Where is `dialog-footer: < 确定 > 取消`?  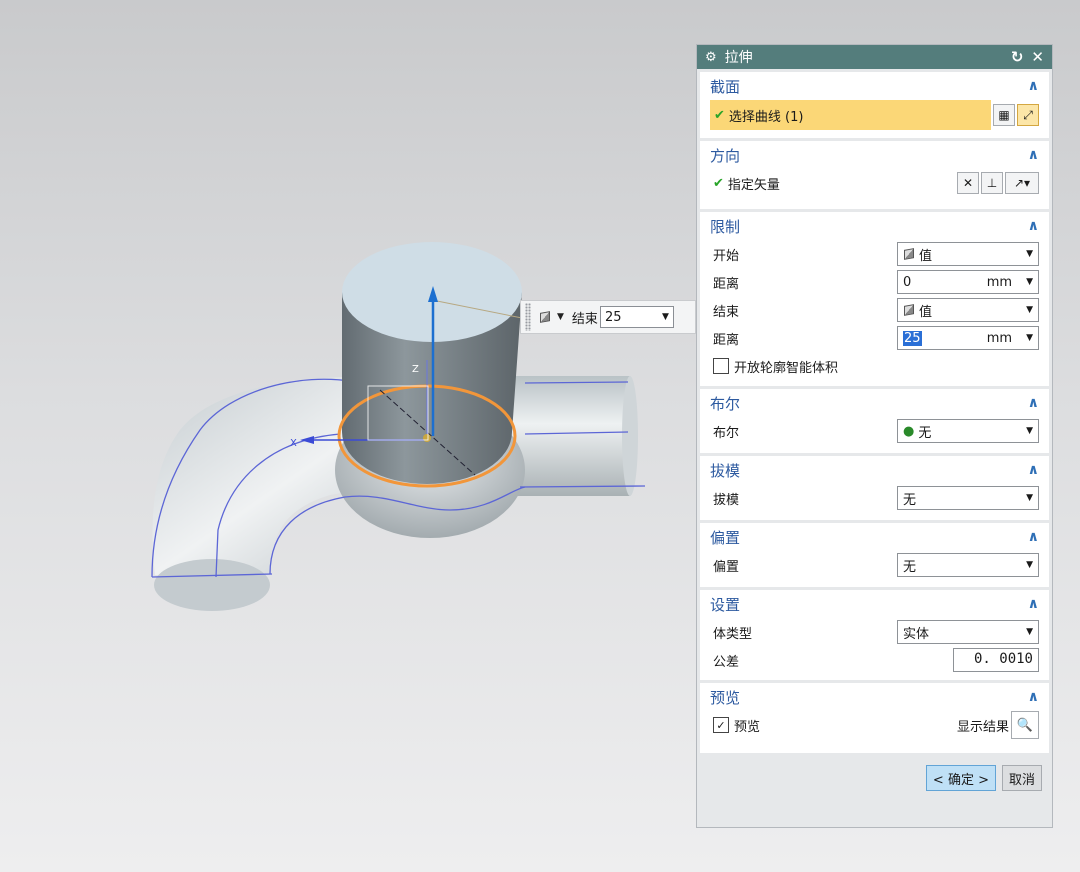 dialog-footer: < 确定 > 取消 is located at coordinates (874, 772).